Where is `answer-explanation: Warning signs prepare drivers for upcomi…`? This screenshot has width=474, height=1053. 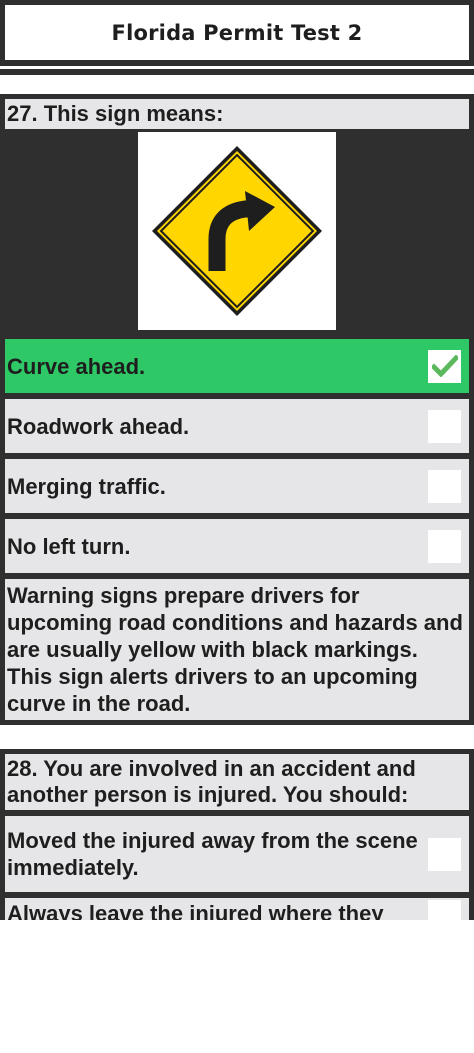 answer-explanation: Warning signs prepare drivers for upcomi… is located at coordinates (237, 649).